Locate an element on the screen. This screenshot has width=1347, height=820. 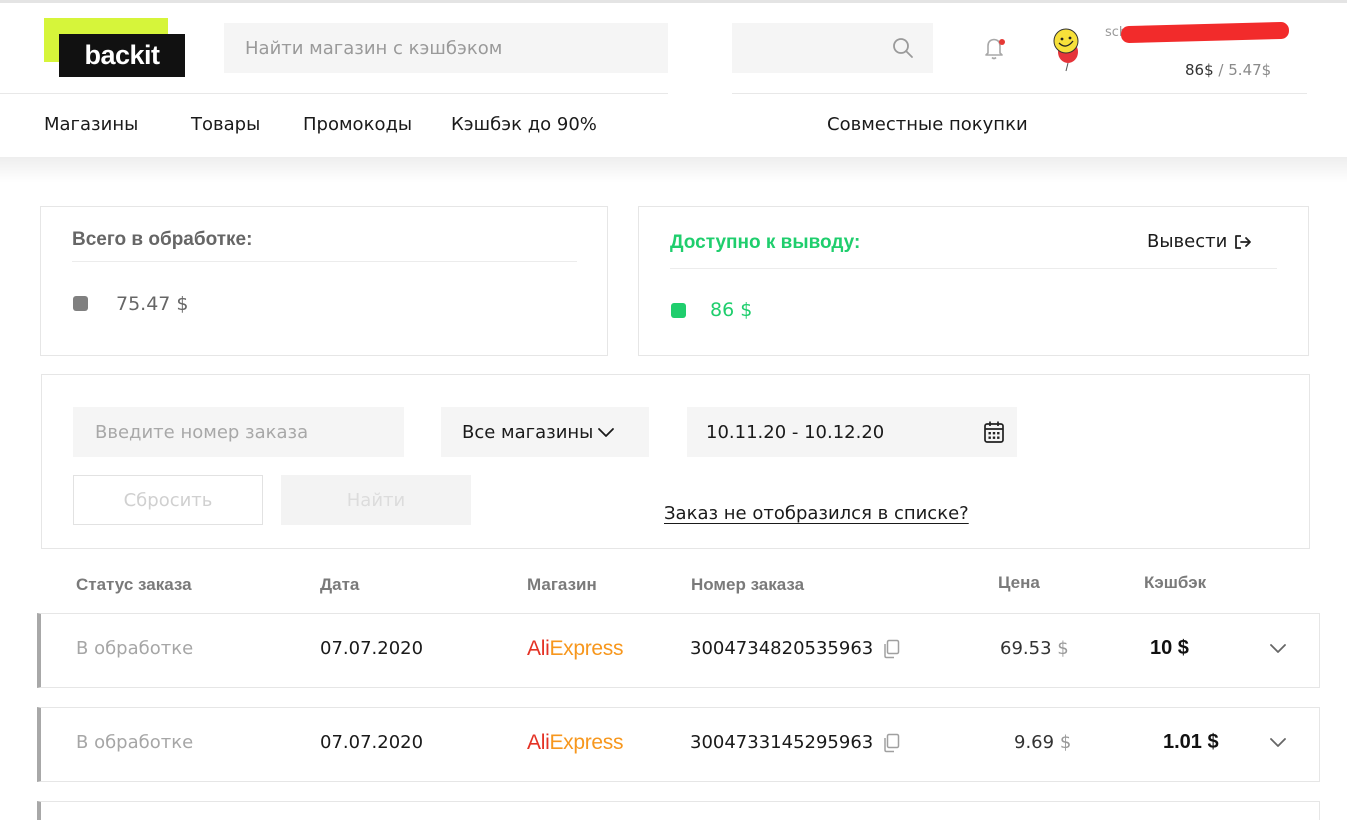
header-status: Статус заказа is located at coordinates (134, 584).